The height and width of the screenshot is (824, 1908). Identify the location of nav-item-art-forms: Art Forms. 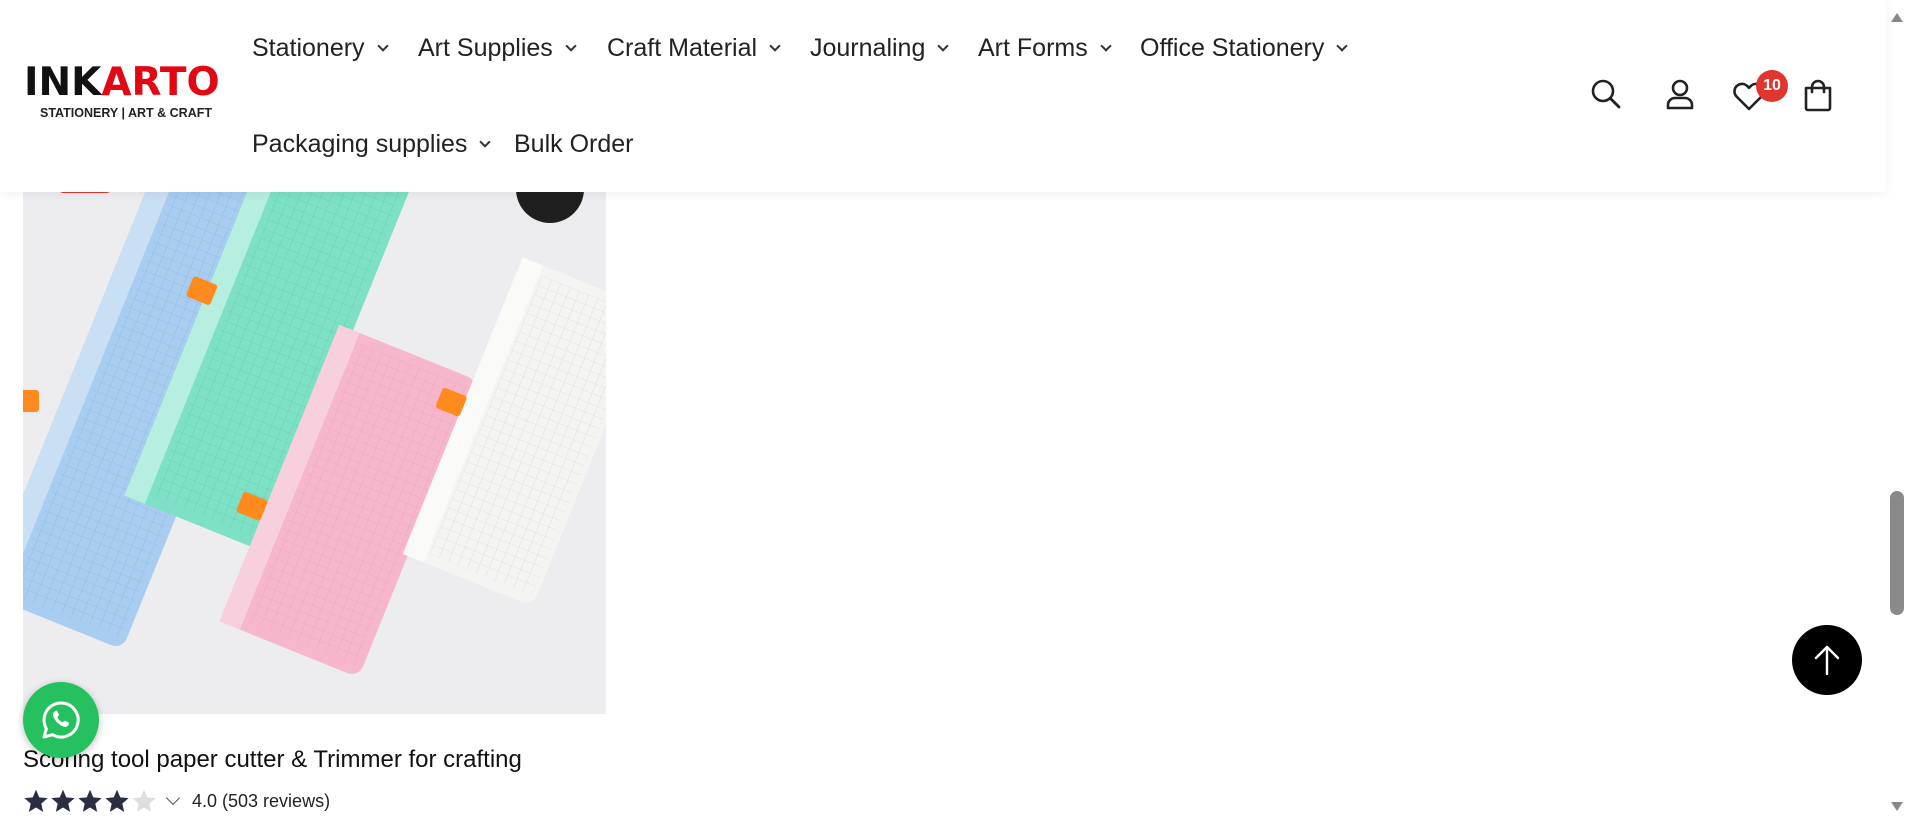
(1045, 48).